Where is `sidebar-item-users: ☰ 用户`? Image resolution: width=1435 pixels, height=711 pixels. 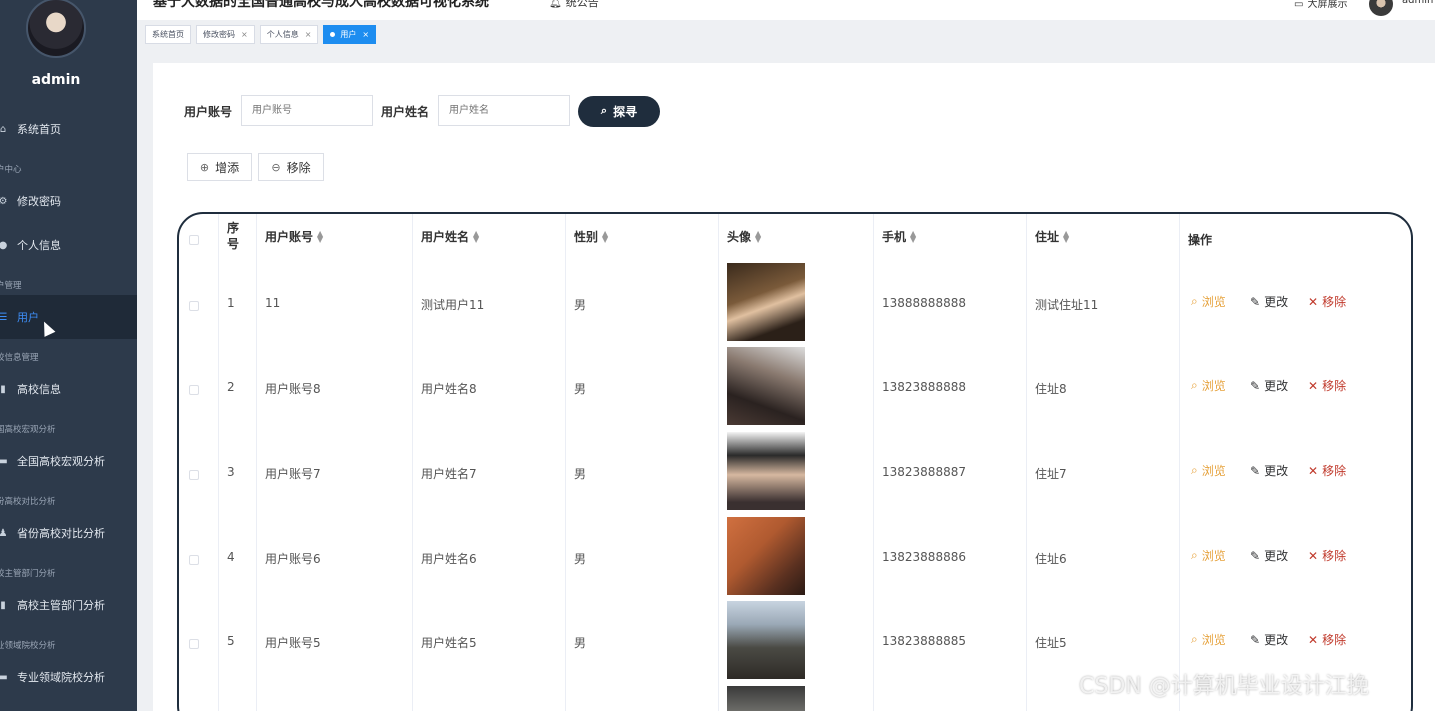
sidebar-item-users: ☰ 用户 is located at coordinates (68, 317).